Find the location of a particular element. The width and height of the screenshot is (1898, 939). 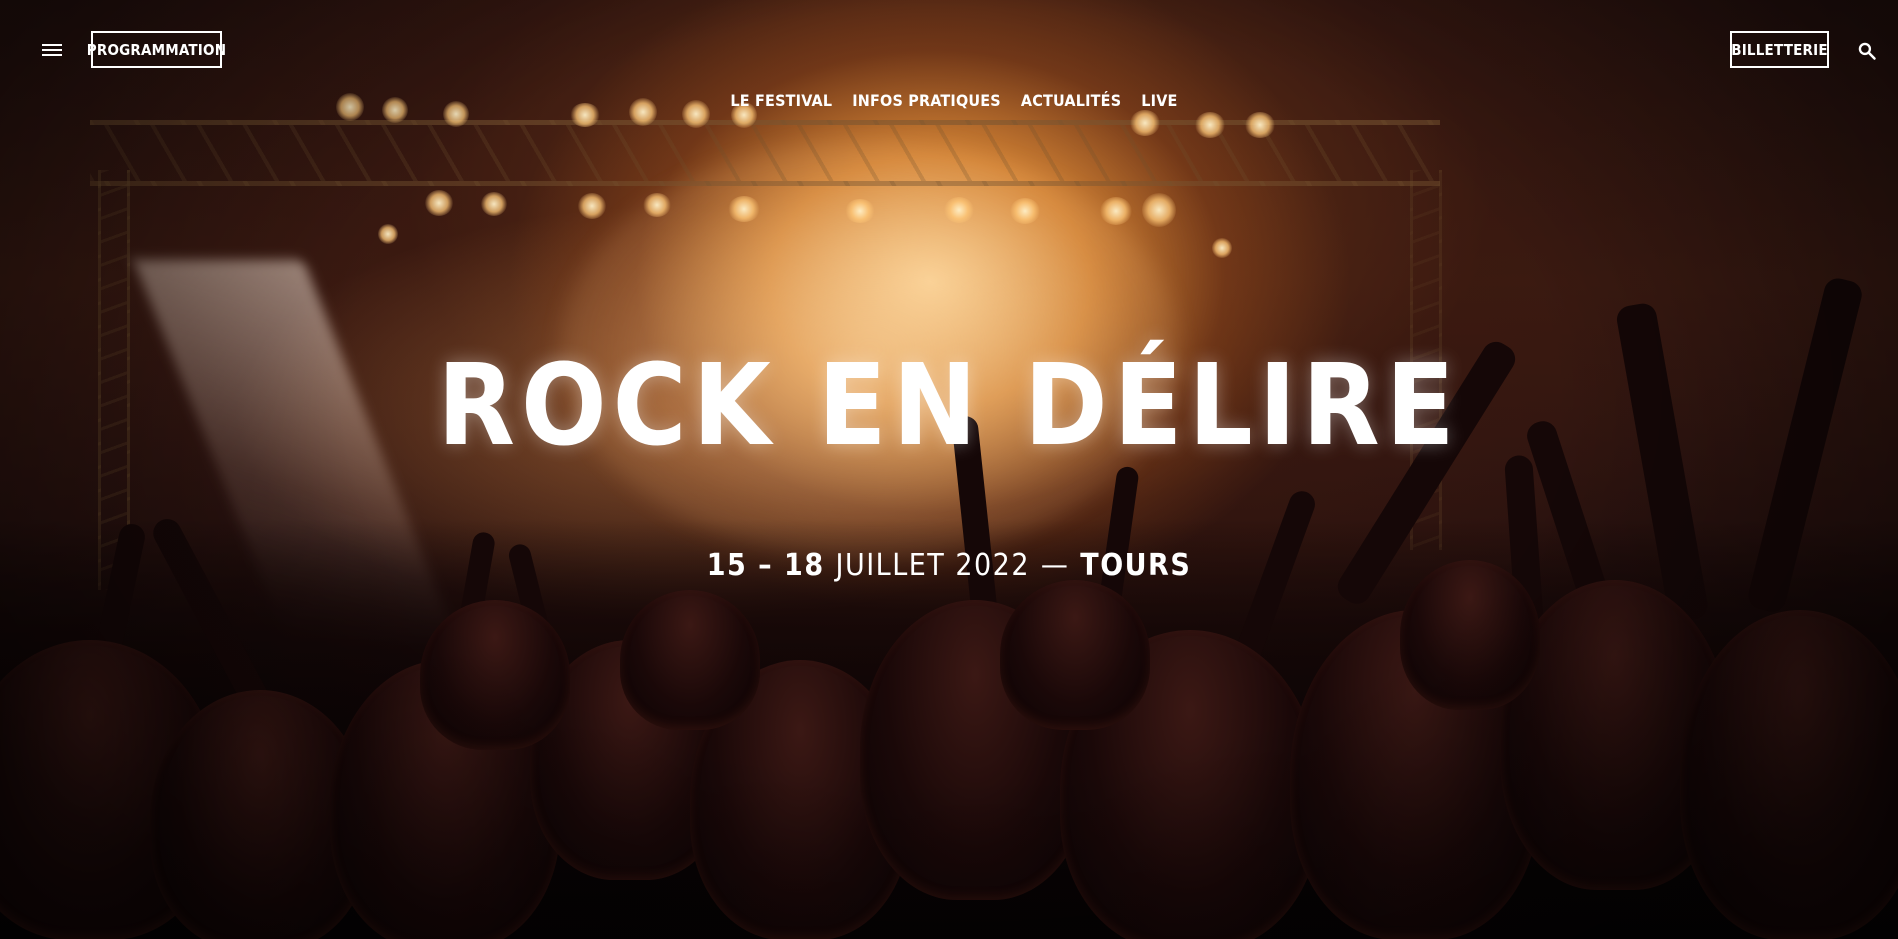

billetterie-button: BILLETTERIE is located at coordinates (1779, 49).